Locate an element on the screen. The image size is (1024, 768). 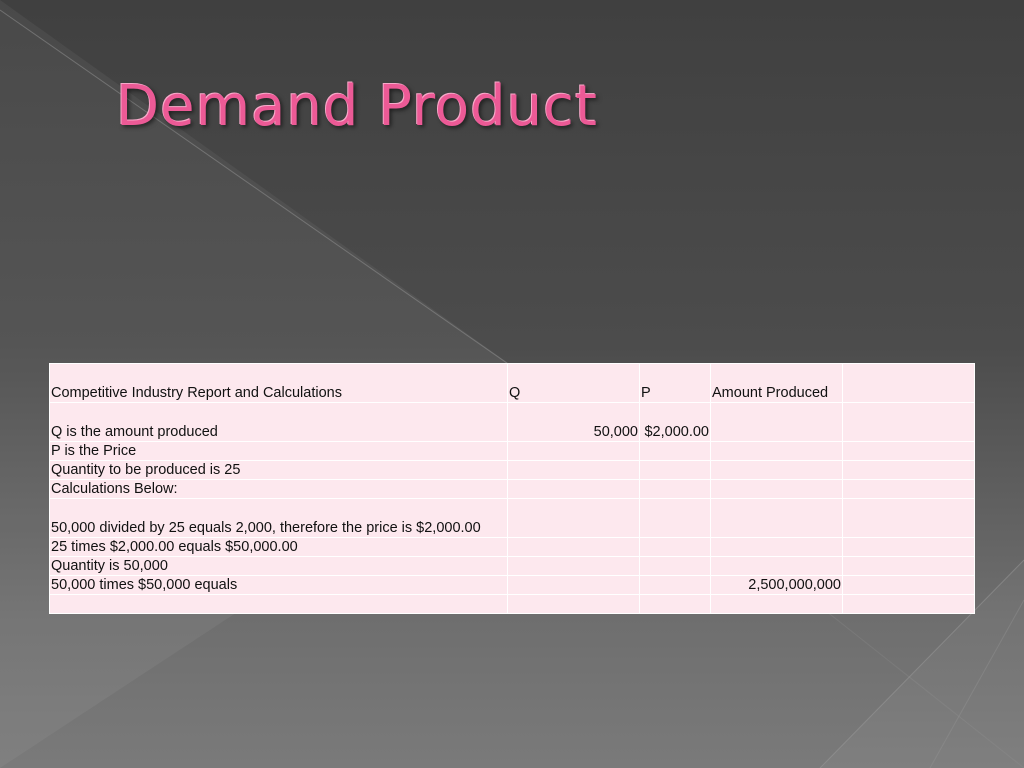
table-cell: $2,000.00 is located at coordinates (675, 422).